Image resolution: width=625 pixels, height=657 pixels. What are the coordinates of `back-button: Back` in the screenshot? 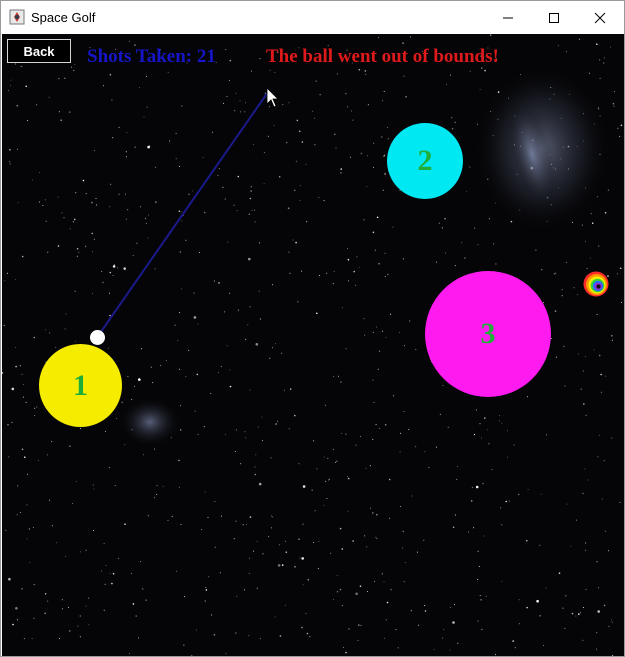 It's located at (39, 51).